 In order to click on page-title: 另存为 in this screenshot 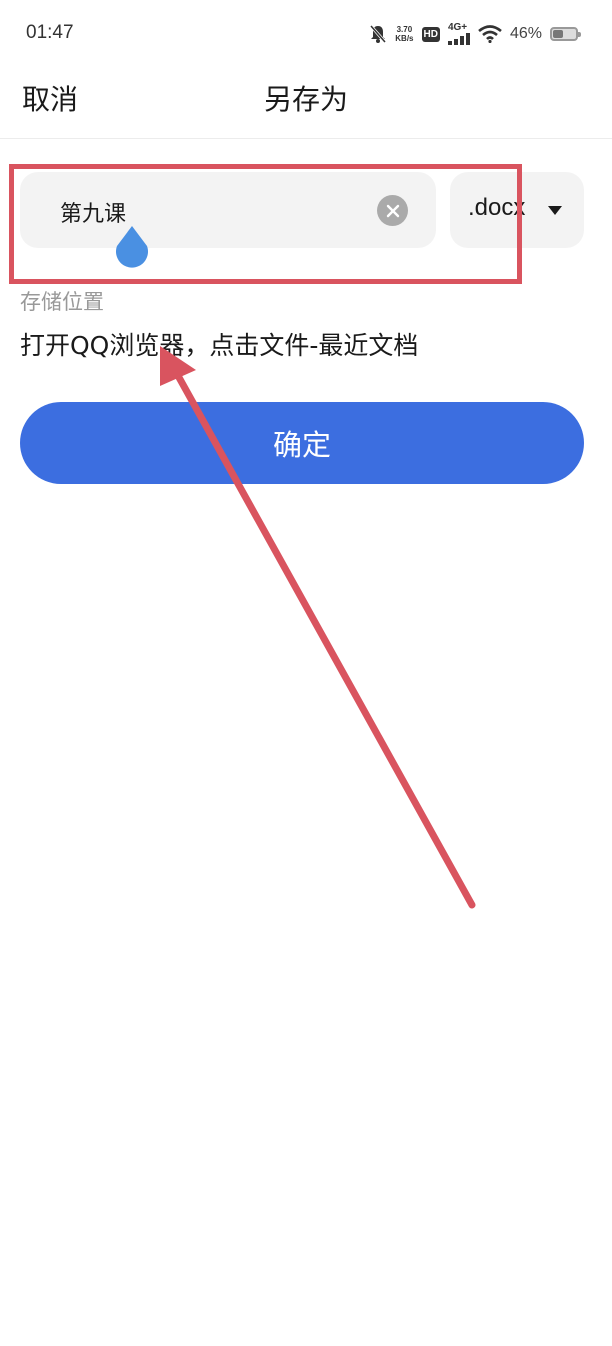, I will do `click(305, 99)`.